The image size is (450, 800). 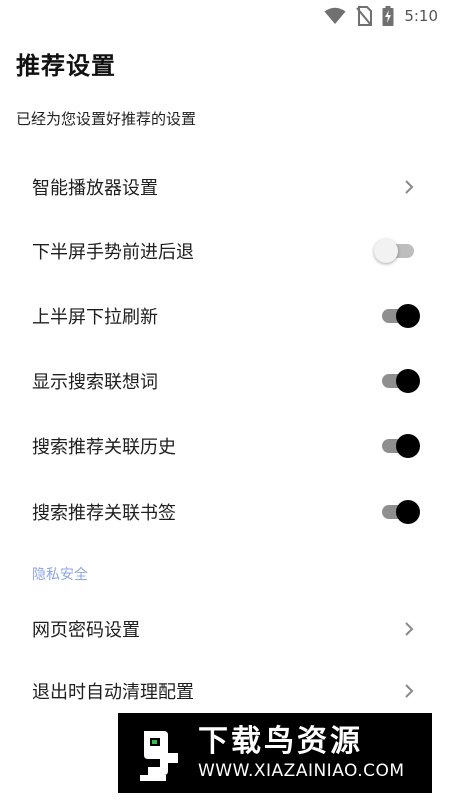 What do you see at coordinates (106, 119) in the screenshot?
I see `page-subtitle: 已经为您设置好推荐的设置` at bounding box center [106, 119].